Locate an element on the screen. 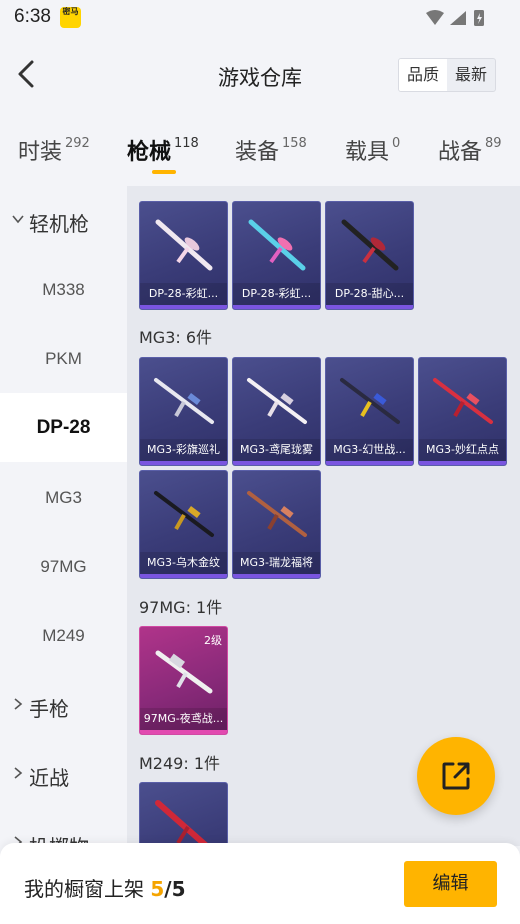  wifi-icon is located at coordinates (435, 17).